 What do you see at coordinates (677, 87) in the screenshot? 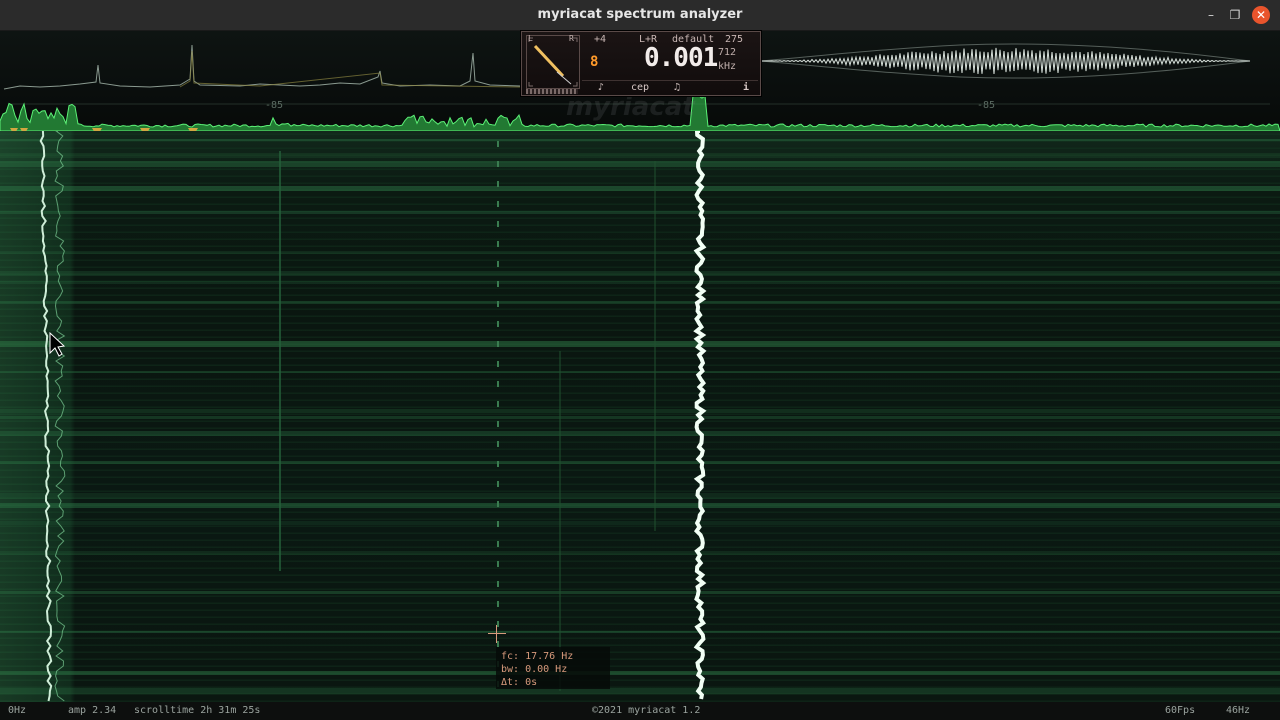
I see `tab-note: ♫` at bounding box center [677, 87].